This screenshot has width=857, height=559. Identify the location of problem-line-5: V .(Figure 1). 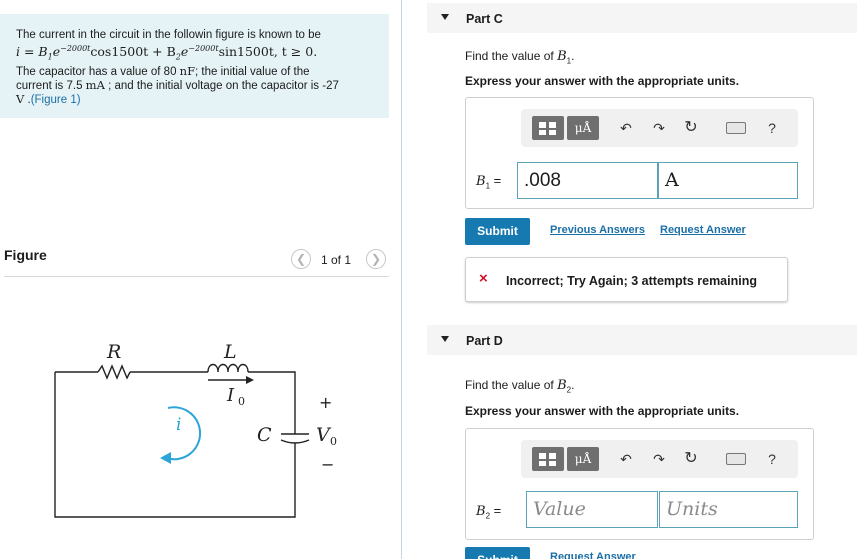
(198, 99).